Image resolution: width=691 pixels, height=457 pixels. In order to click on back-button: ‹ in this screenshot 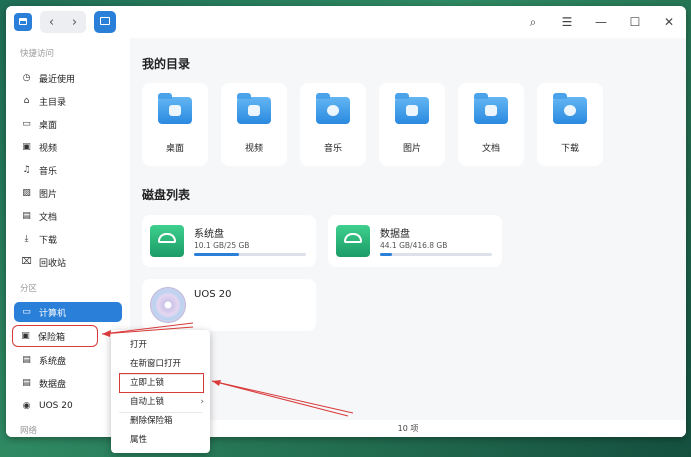, I will do `click(51, 22)`.